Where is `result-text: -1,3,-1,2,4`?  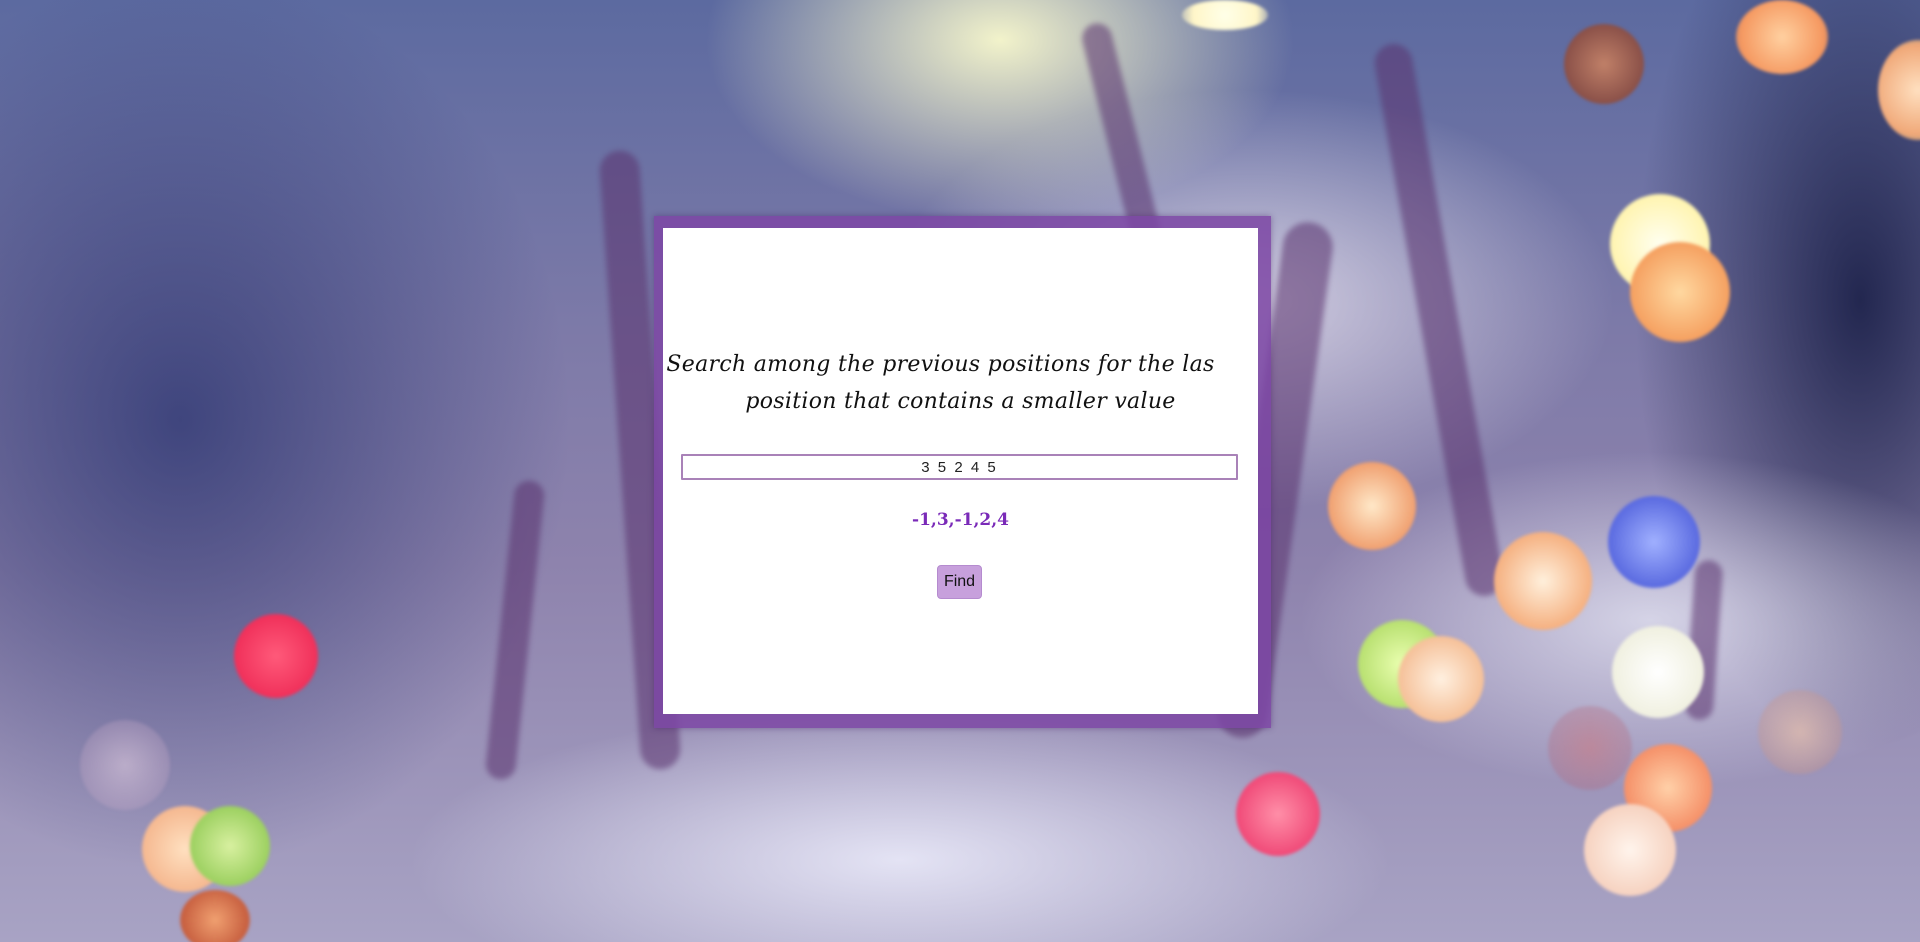 result-text: -1,3,-1,2,4 is located at coordinates (960, 520).